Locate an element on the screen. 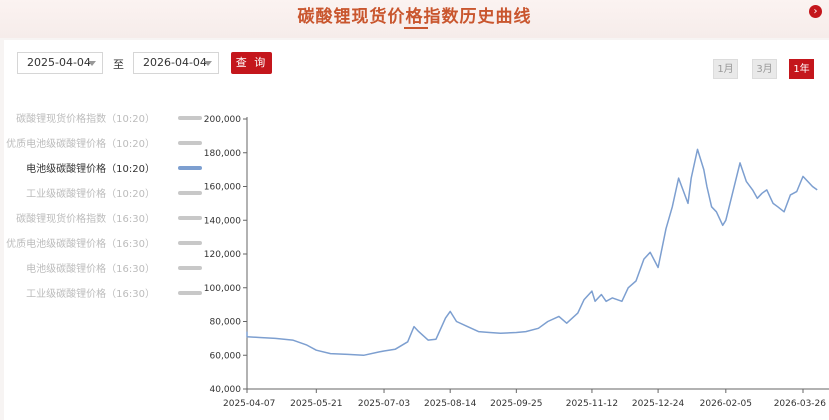  y-tick-label: 100,000 is located at coordinates (222, 289).